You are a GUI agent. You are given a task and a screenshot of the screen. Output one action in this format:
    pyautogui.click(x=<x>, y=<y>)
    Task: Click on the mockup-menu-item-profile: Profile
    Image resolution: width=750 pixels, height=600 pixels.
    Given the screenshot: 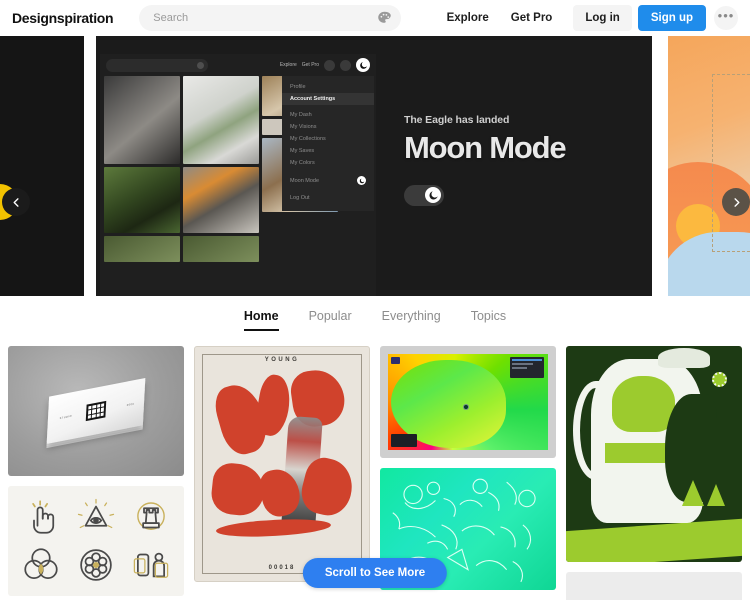 What is the action you would take?
    pyautogui.click(x=298, y=87)
    